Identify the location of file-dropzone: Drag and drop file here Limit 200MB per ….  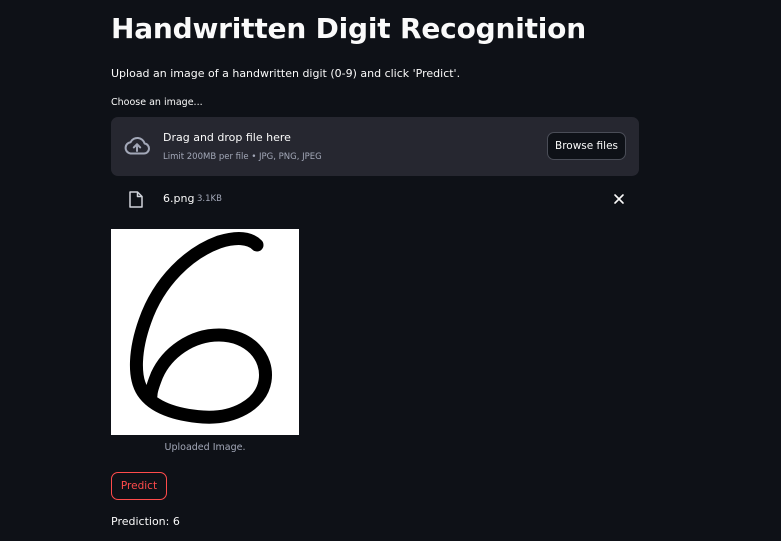
(375, 146).